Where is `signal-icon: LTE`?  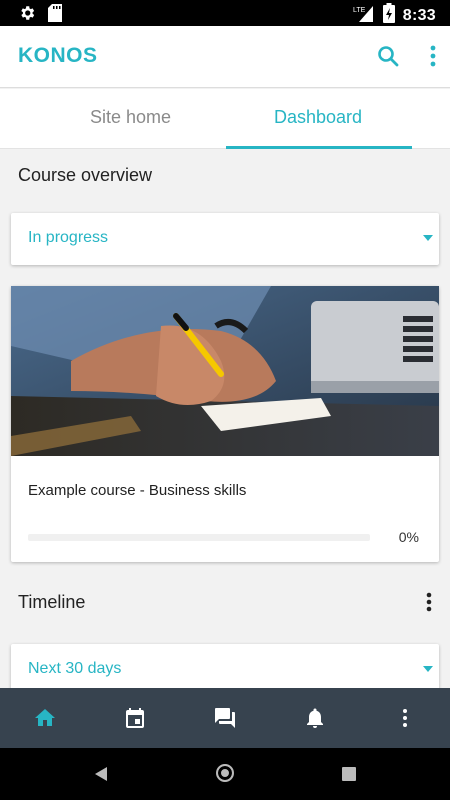
signal-icon: LTE is located at coordinates (364, 15).